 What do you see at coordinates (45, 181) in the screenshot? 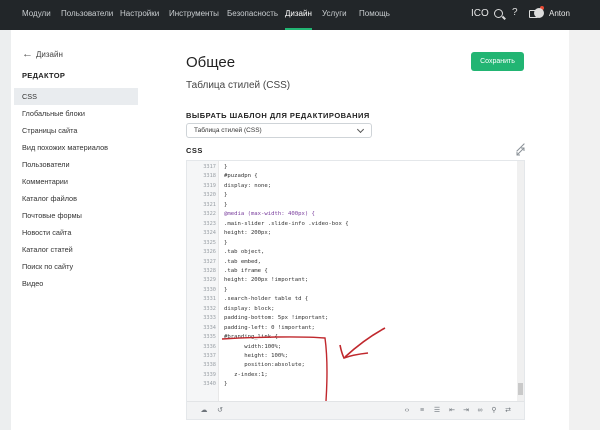
I see `sidebar-item-comments: Комментарии` at bounding box center [45, 181].